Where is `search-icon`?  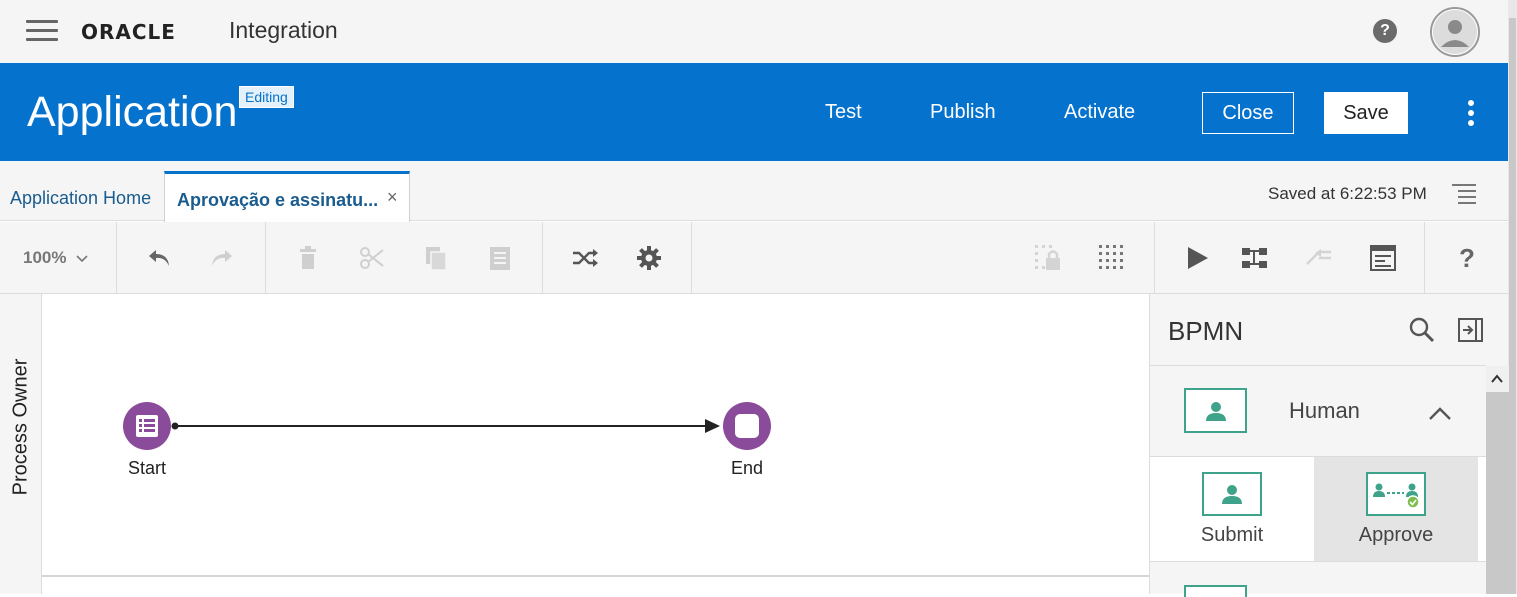 search-icon is located at coordinates (1422, 330).